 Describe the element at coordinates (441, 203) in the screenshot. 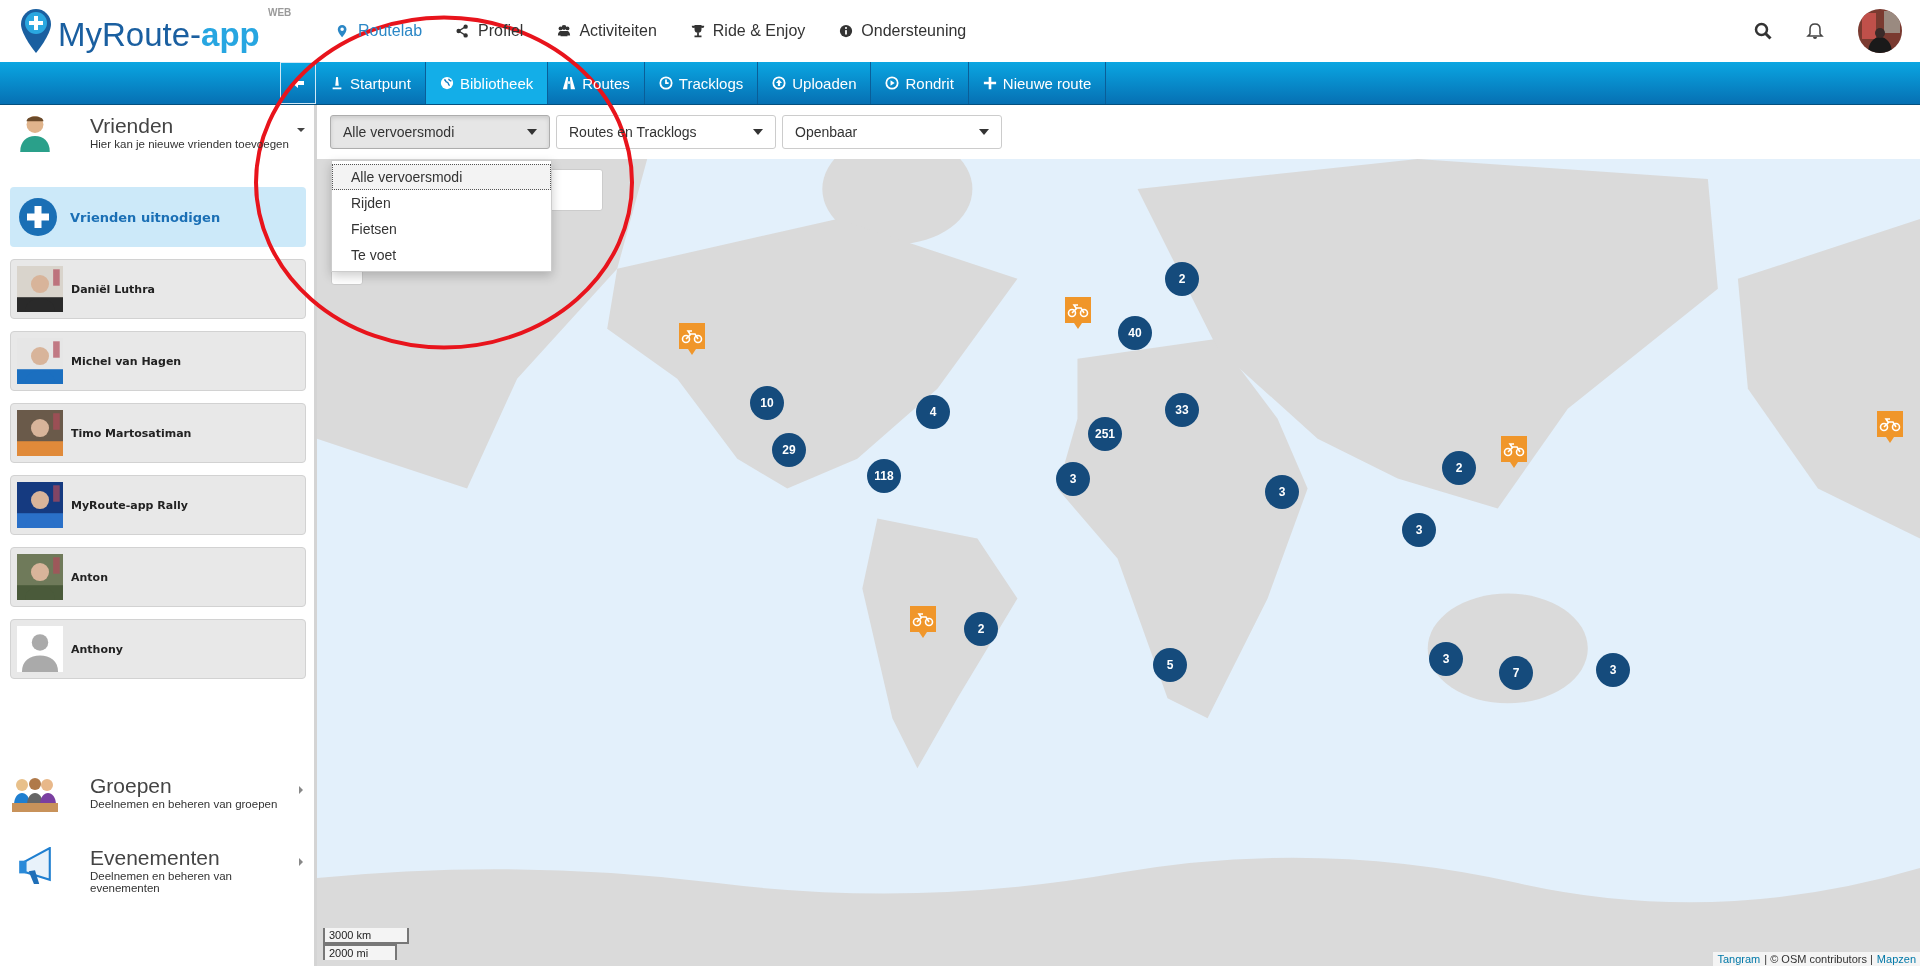

I see `dropdown-option: Rijden` at that location.